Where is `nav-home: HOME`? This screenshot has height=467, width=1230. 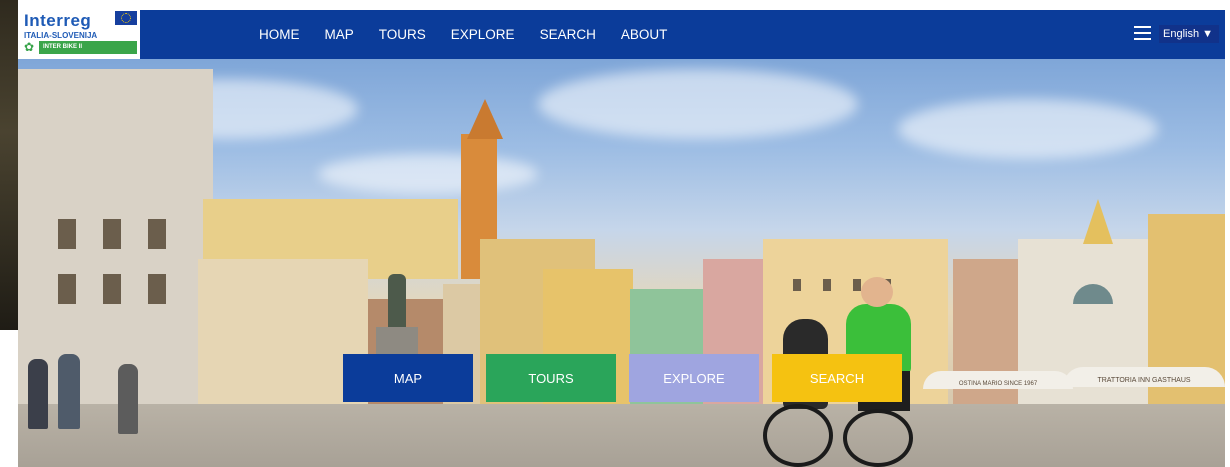 nav-home: HOME is located at coordinates (279, 34).